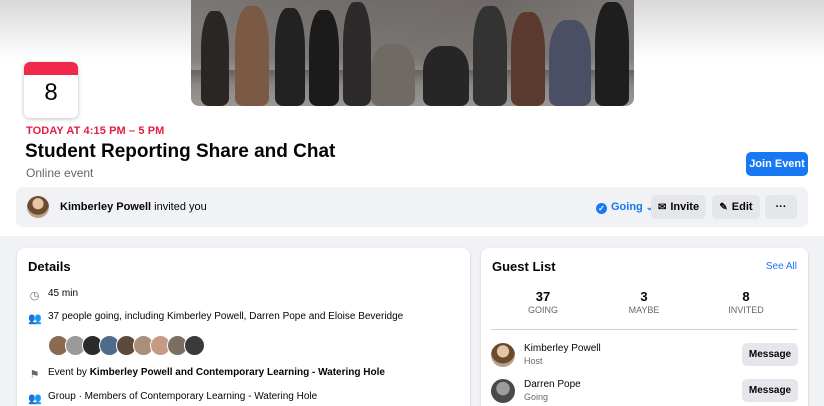  Describe the element at coordinates (723, 207) in the screenshot. I see `pencil-icon: ✎` at that location.